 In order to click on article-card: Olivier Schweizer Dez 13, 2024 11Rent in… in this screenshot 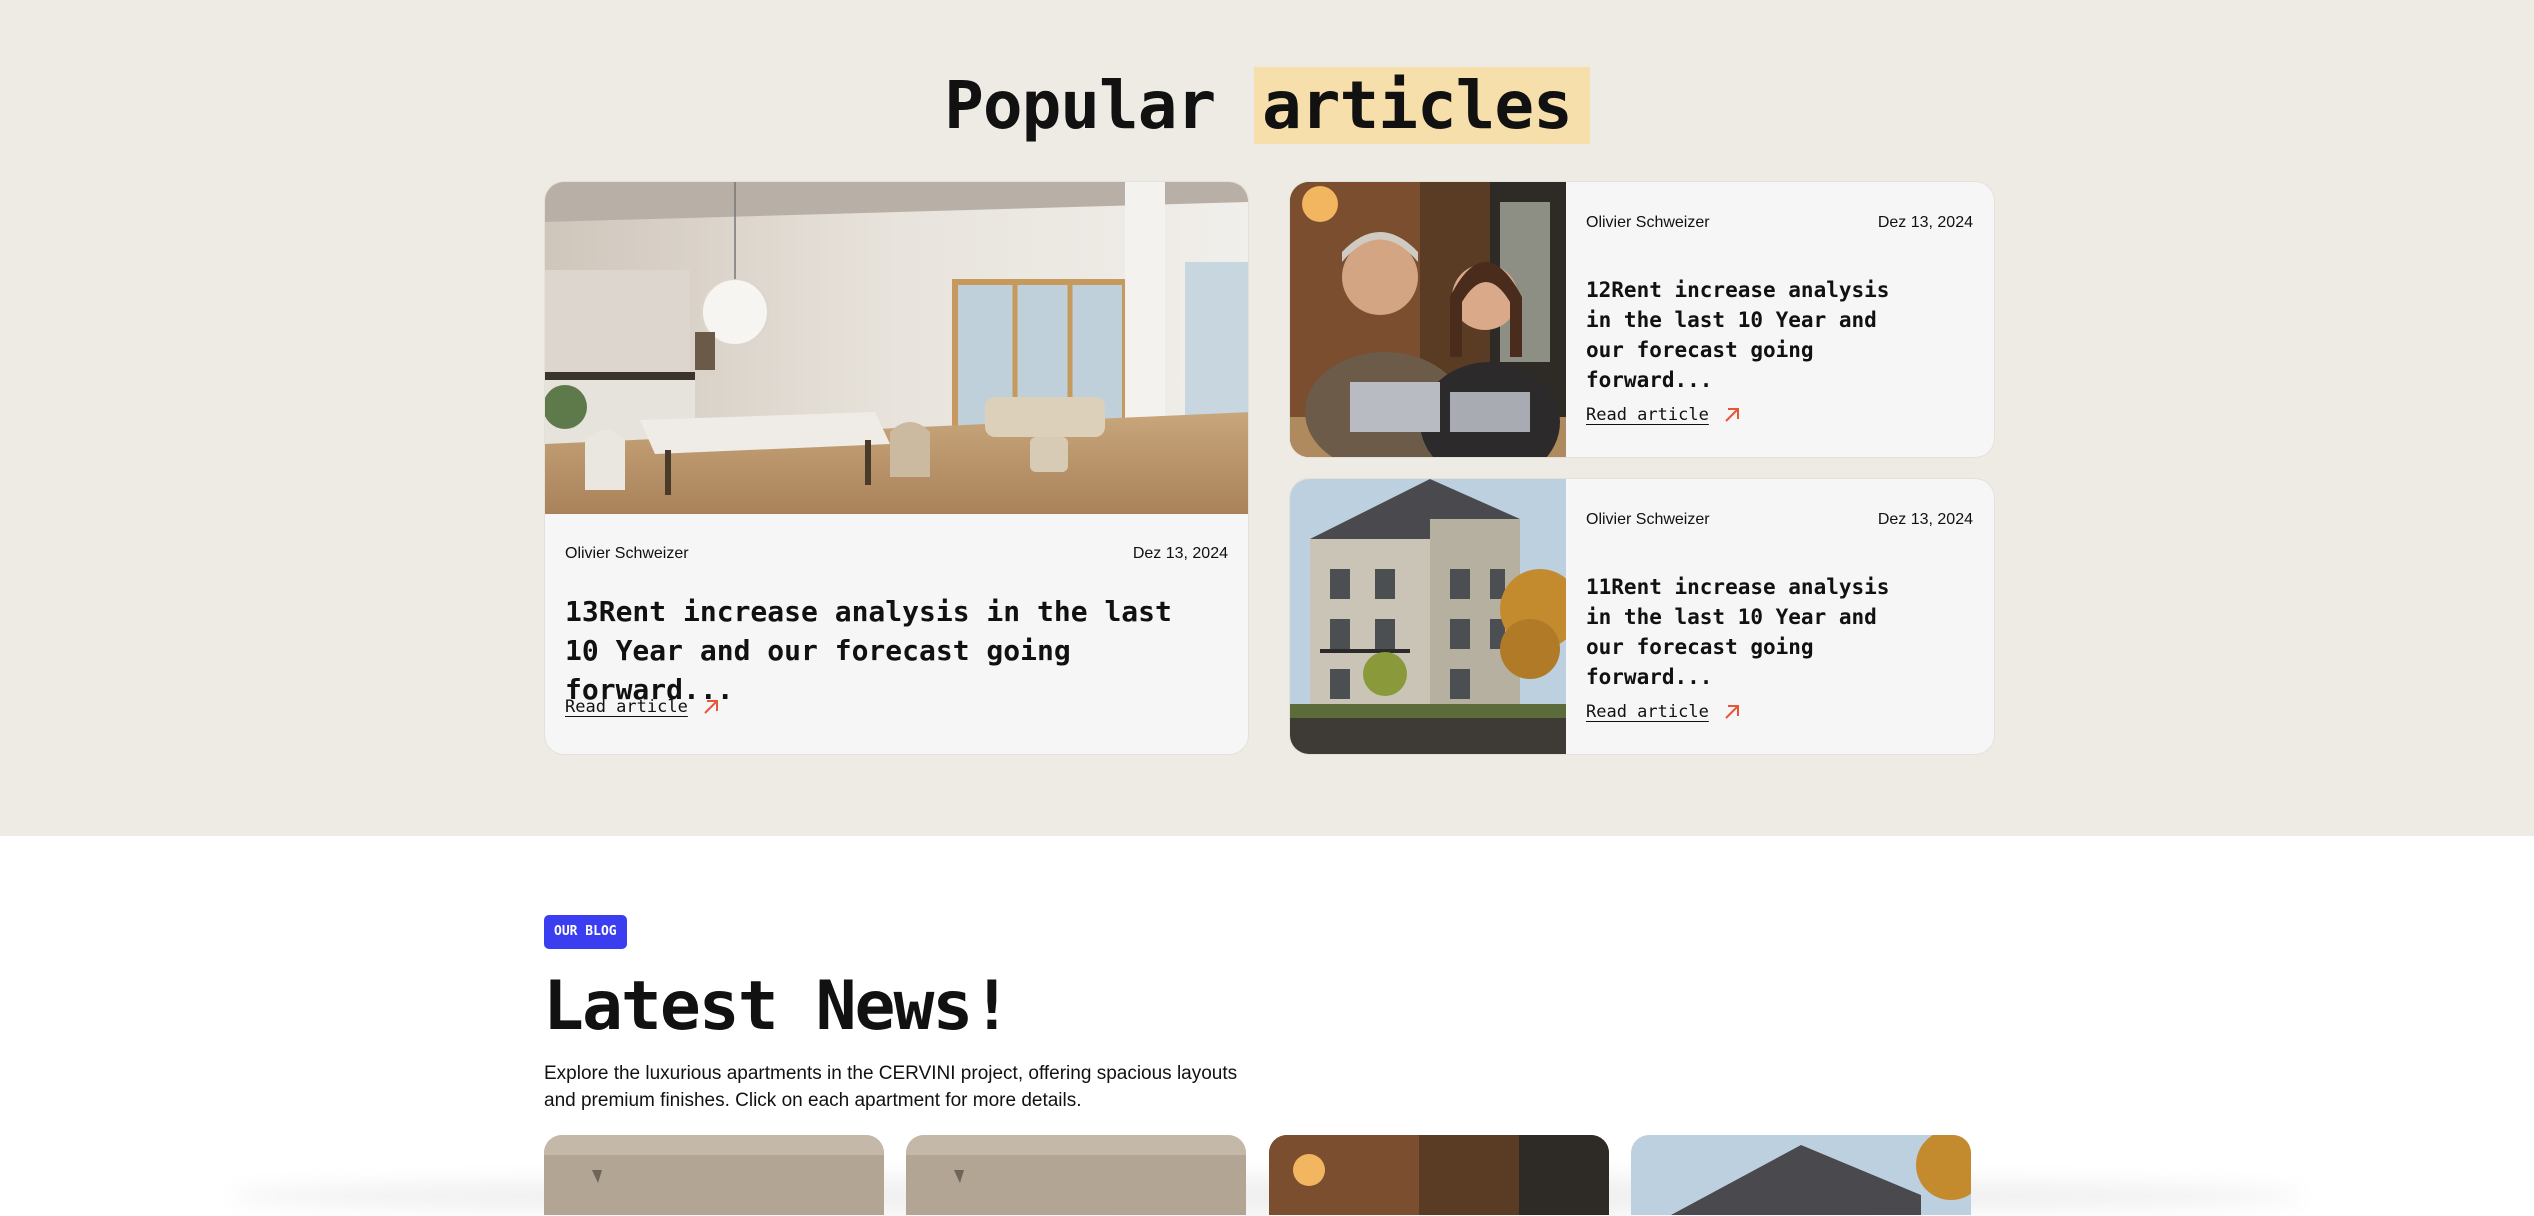, I will do `click(1642, 616)`.